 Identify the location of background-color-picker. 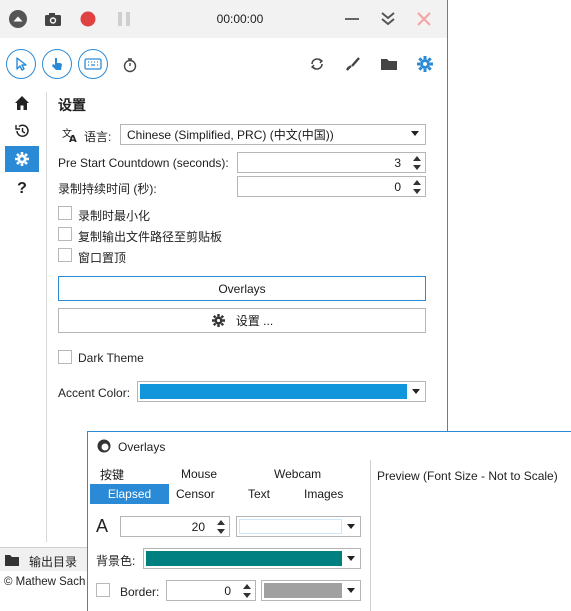
(252, 558).